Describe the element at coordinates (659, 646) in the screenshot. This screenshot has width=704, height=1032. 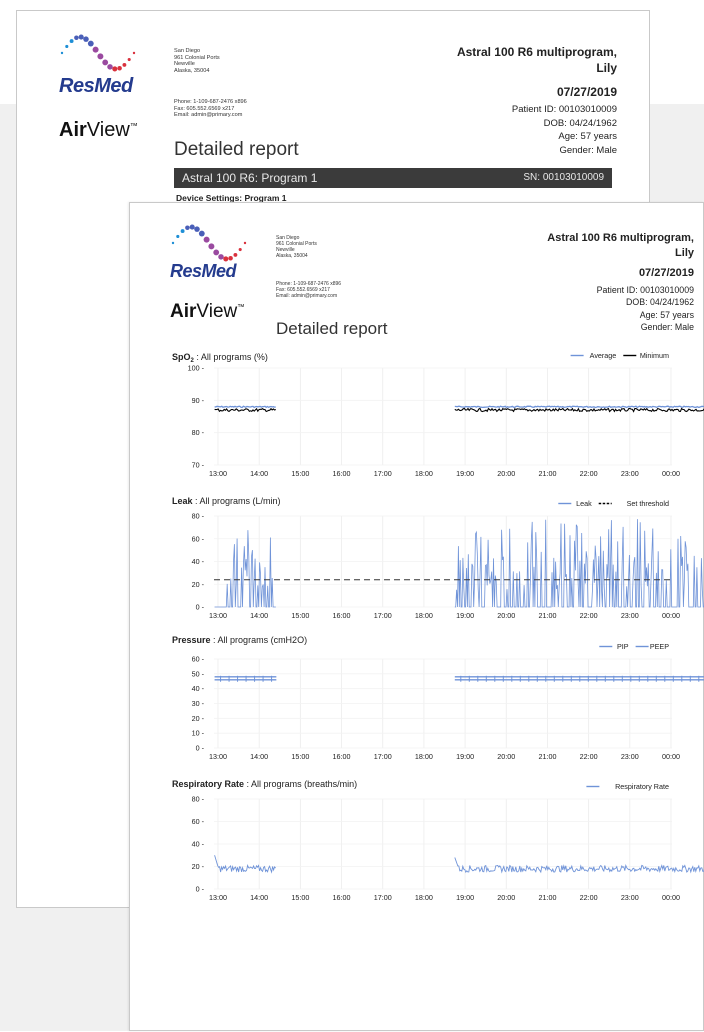
I see `legend-label: PEEP` at that location.